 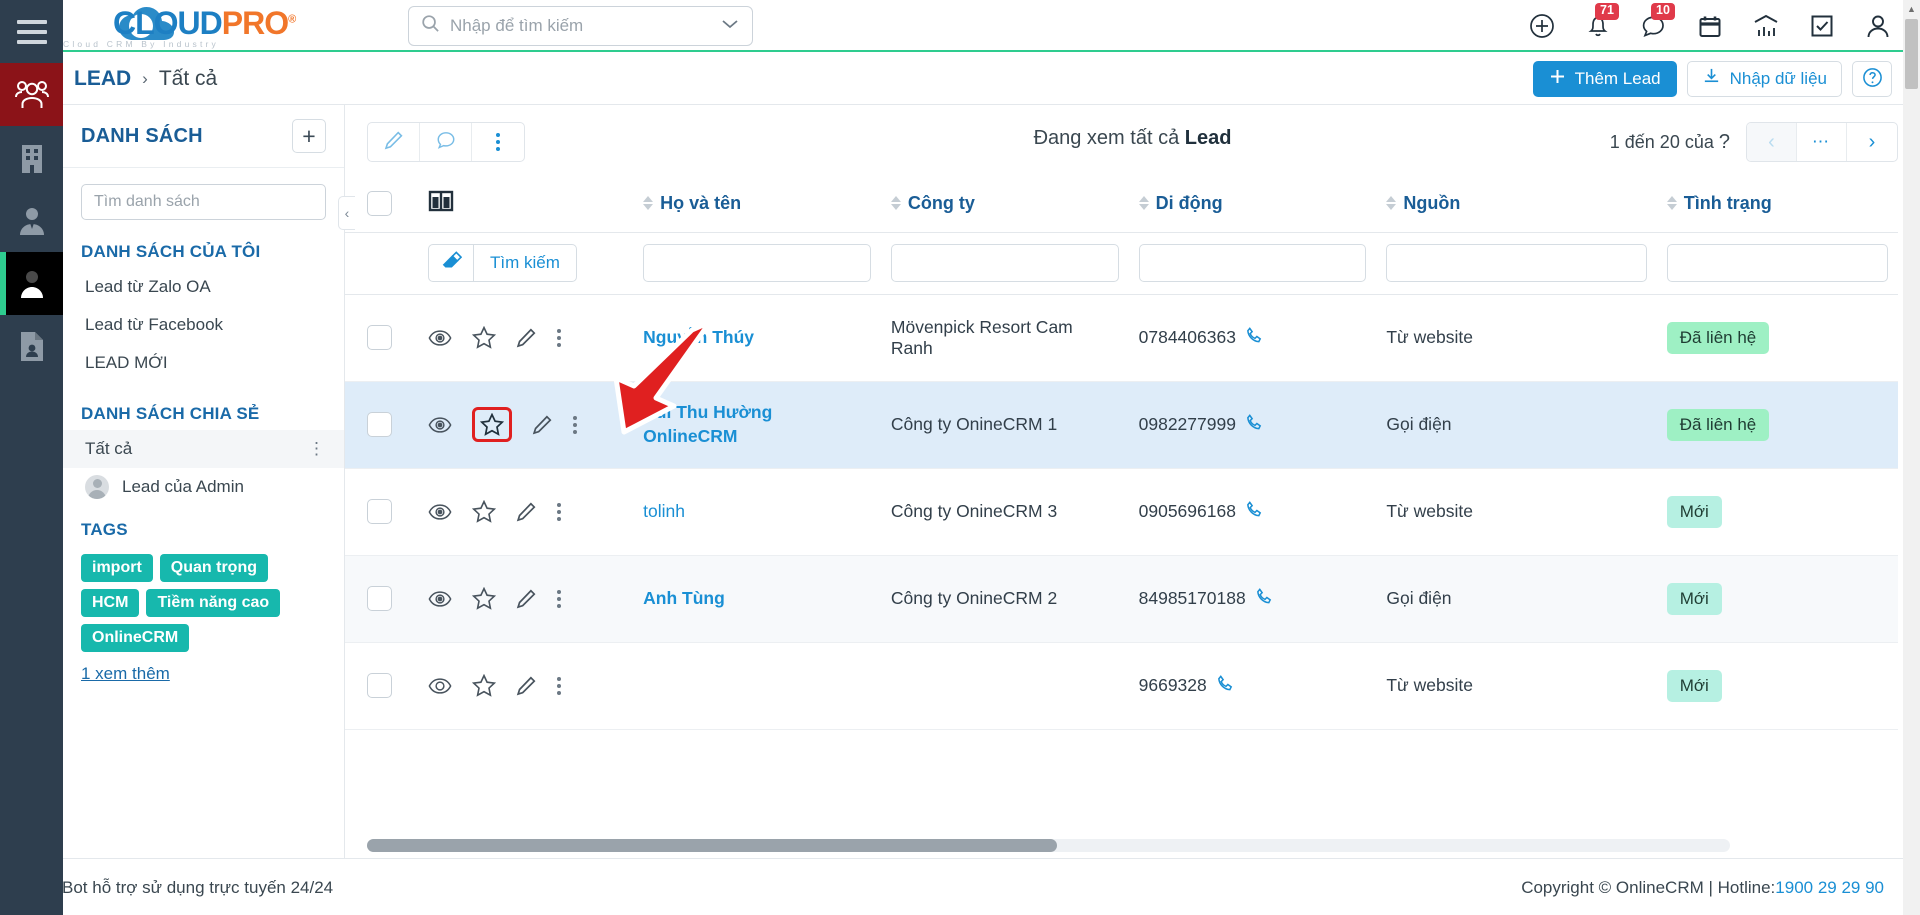 What do you see at coordinates (175, 887) in the screenshot?
I see `support-bot: ~ Bot hỗ trợ sử dụng trực tuyến 24/24` at bounding box center [175, 887].